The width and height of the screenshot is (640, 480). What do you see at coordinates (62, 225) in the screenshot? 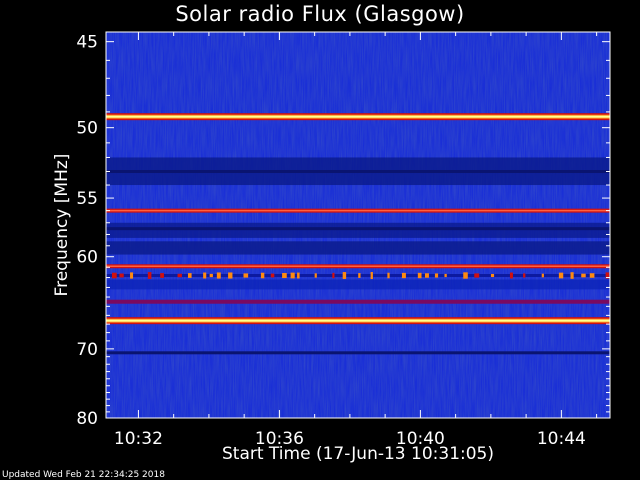
I see `y-axis-label: Frequency [MHz]` at bounding box center [62, 225].